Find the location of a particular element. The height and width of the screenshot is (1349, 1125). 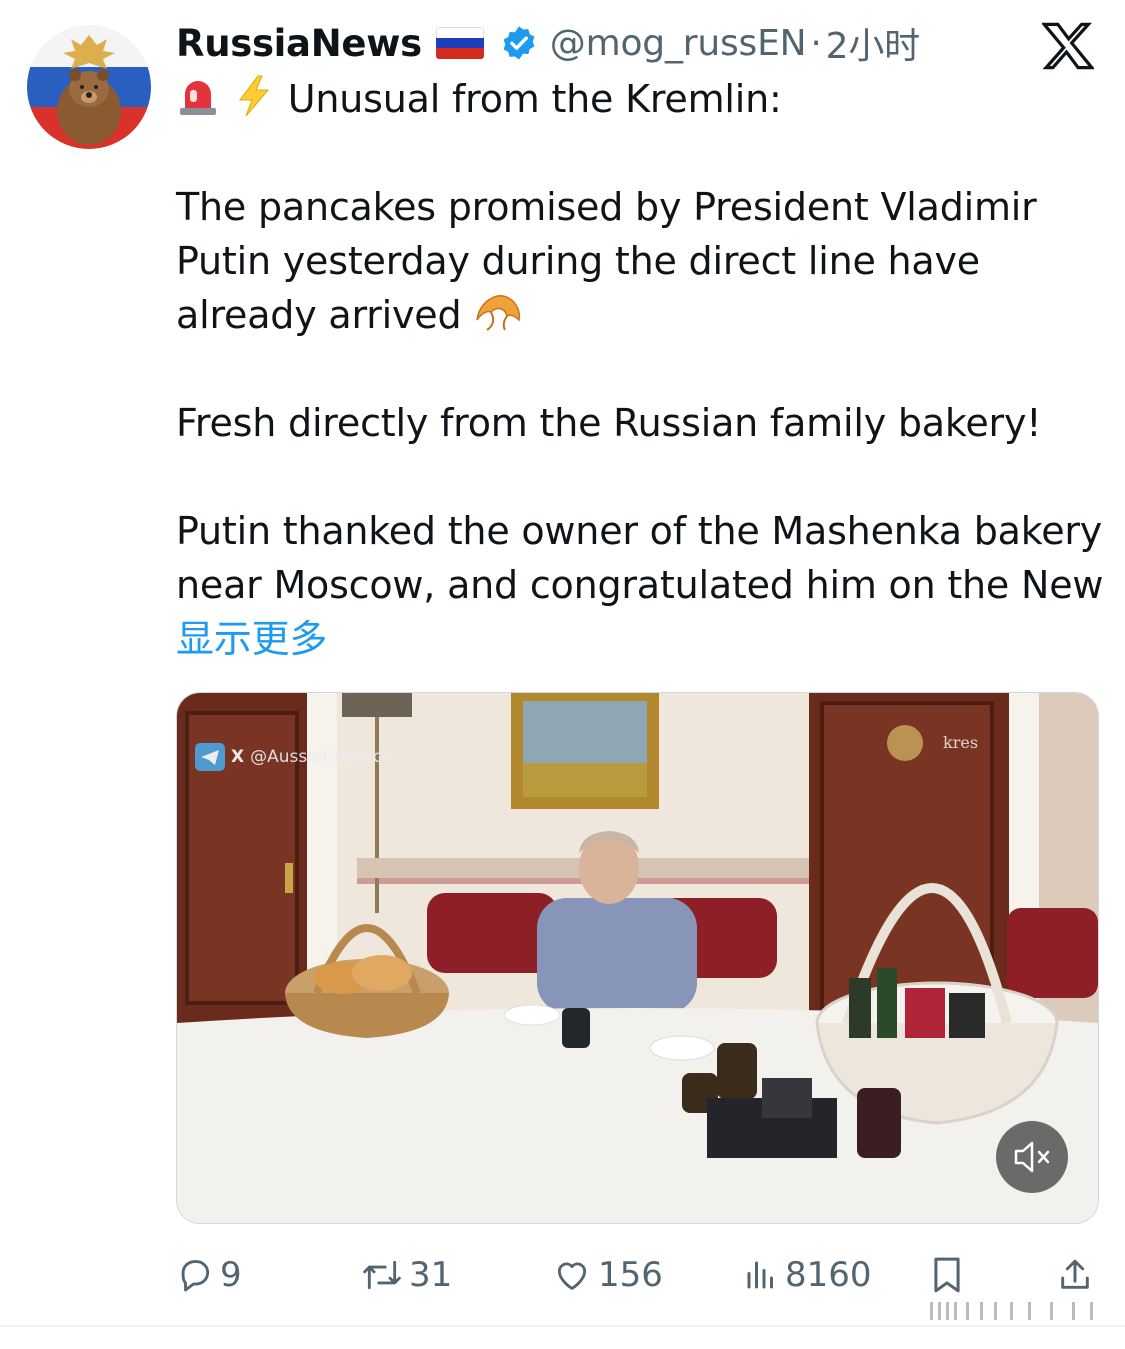

share-button is located at coordinates (1078, 1275).